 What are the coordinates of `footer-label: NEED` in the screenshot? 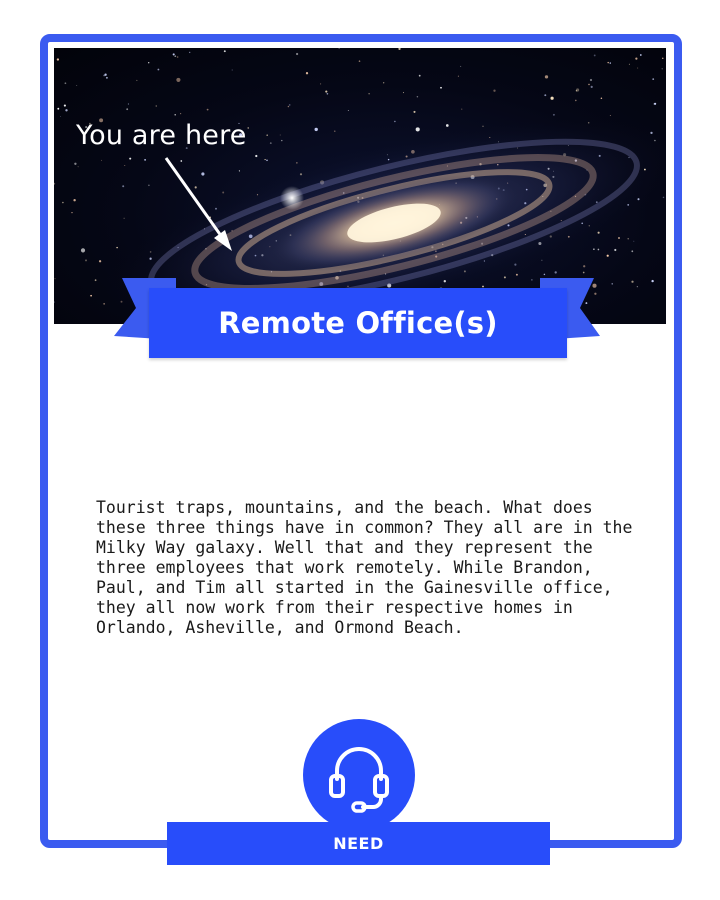 It's located at (358, 843).